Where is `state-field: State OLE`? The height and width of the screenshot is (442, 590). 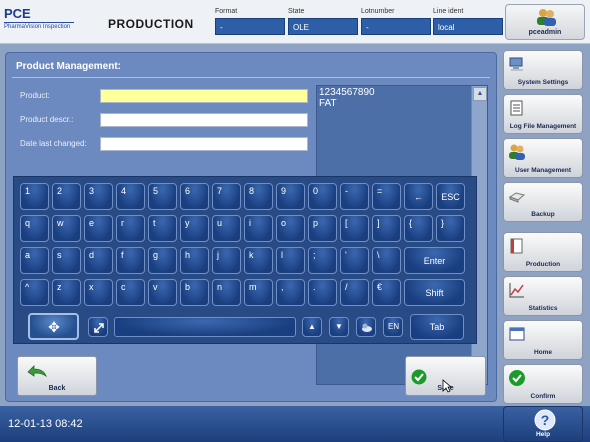 state-field: State OLE is located at coordinates (323, 21).